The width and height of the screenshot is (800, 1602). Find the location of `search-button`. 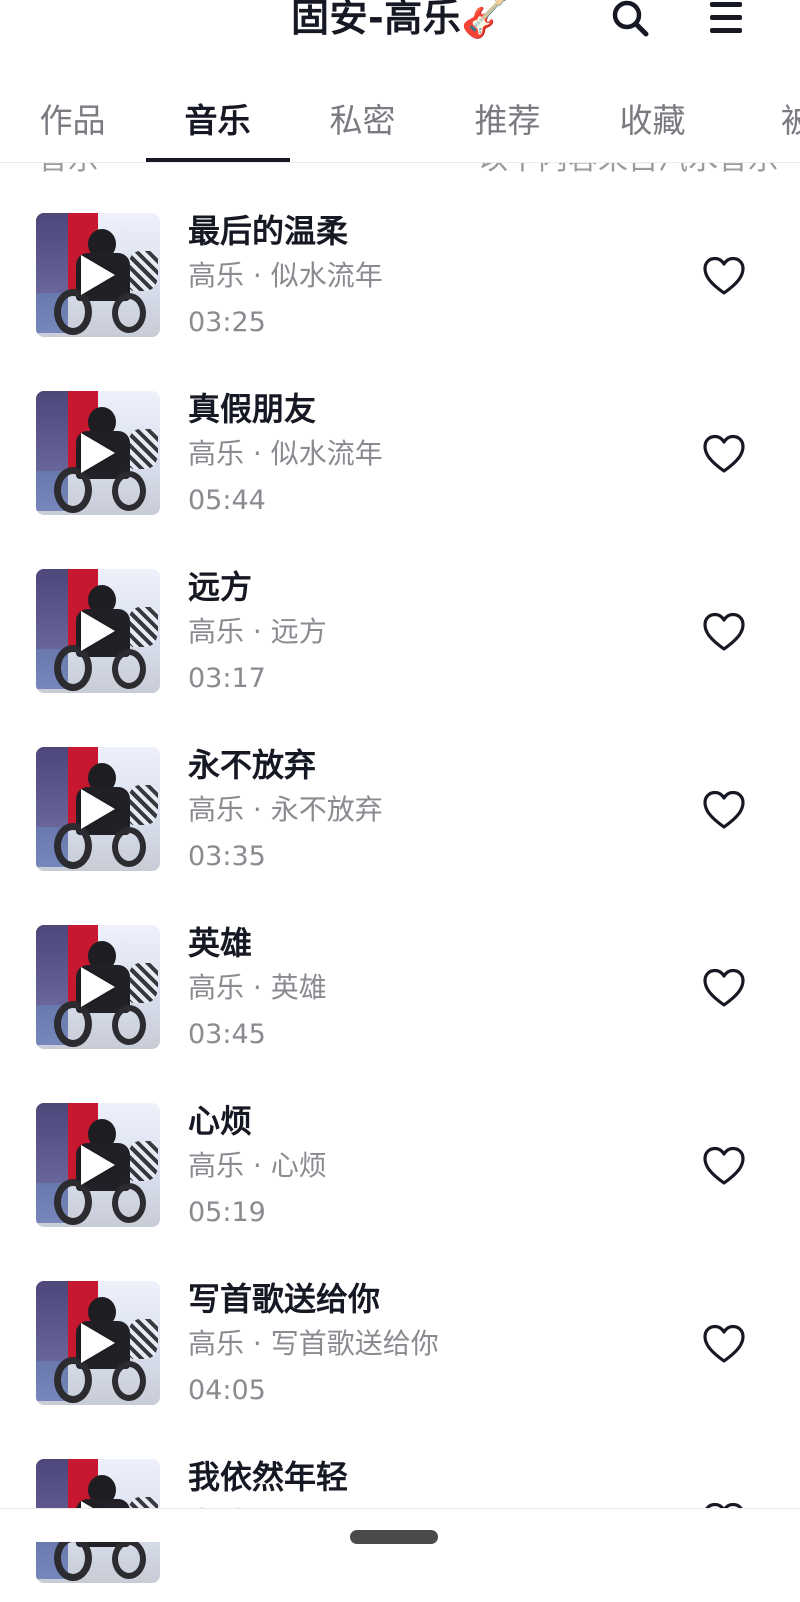

search-button is located at coordinates (630, 21).